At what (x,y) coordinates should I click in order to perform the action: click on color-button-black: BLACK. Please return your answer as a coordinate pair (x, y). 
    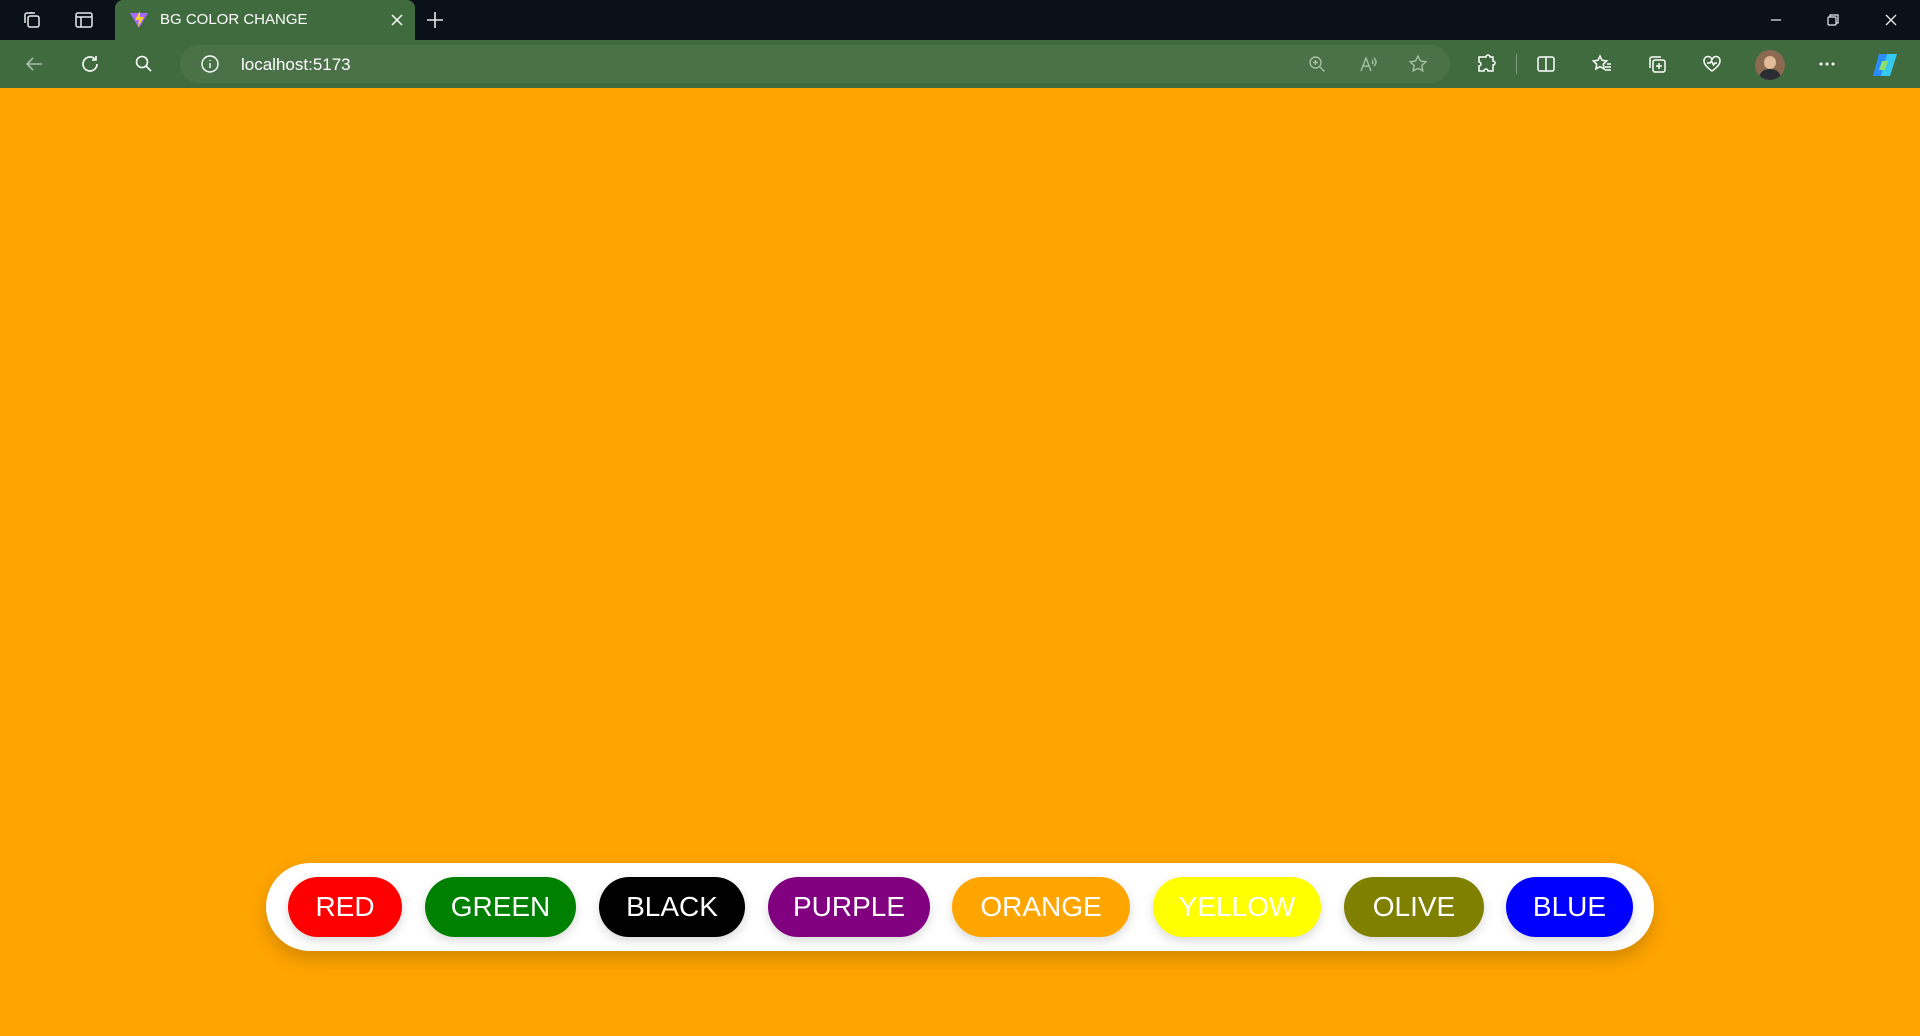
    Looking at the image, I should click on (672, 907).